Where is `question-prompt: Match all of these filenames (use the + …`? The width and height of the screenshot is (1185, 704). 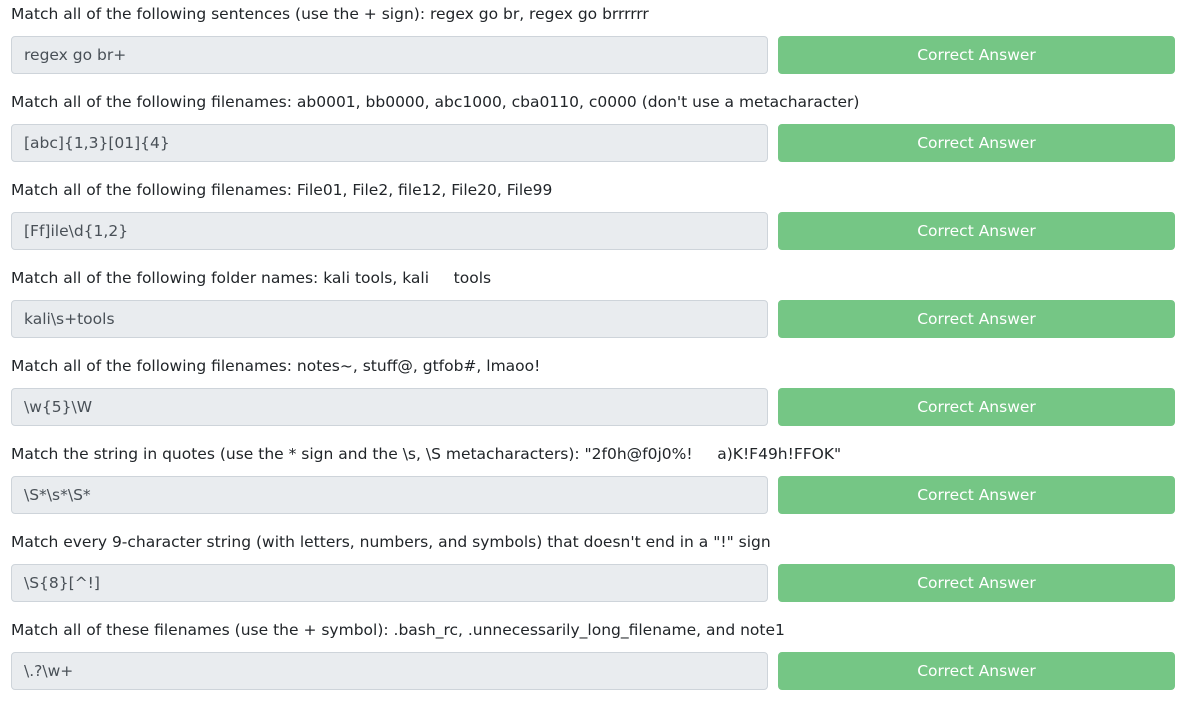
question-prompt: Match all of these filenames (use the + … is located at coordinates (398, 630).